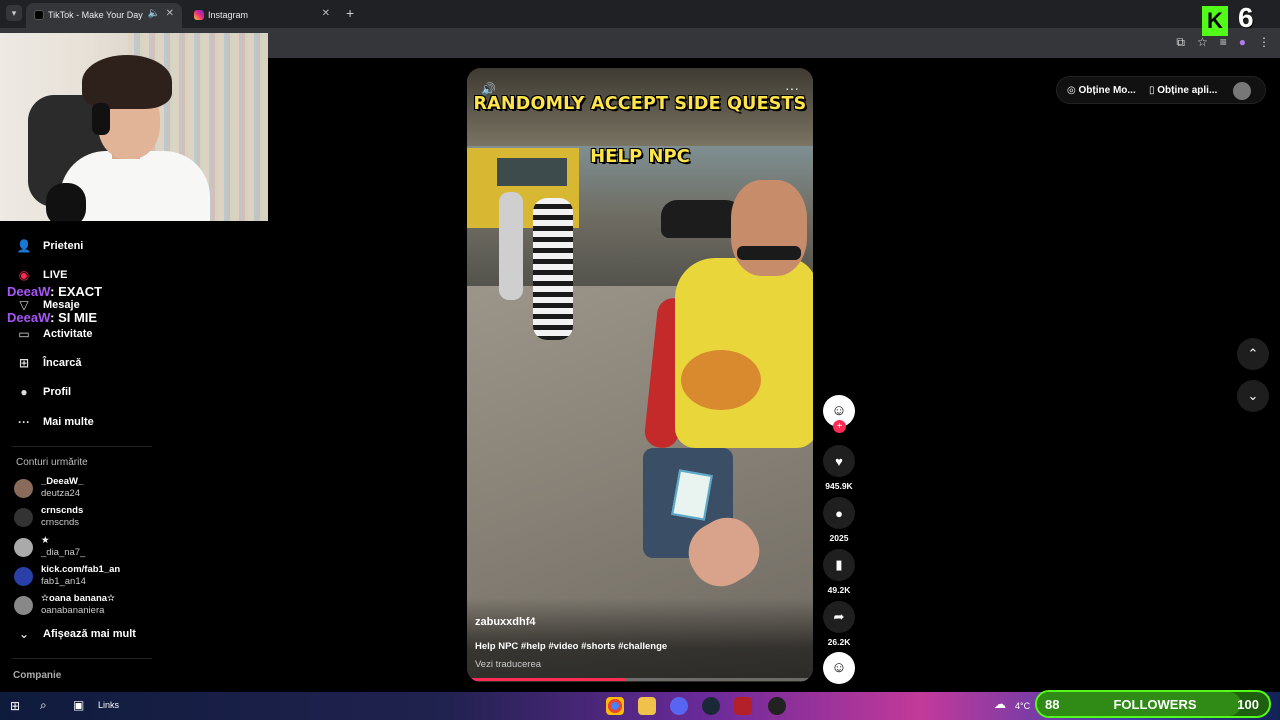 The image size is (1280, 720). I want to click on chrome-icon, so click(615, 706).